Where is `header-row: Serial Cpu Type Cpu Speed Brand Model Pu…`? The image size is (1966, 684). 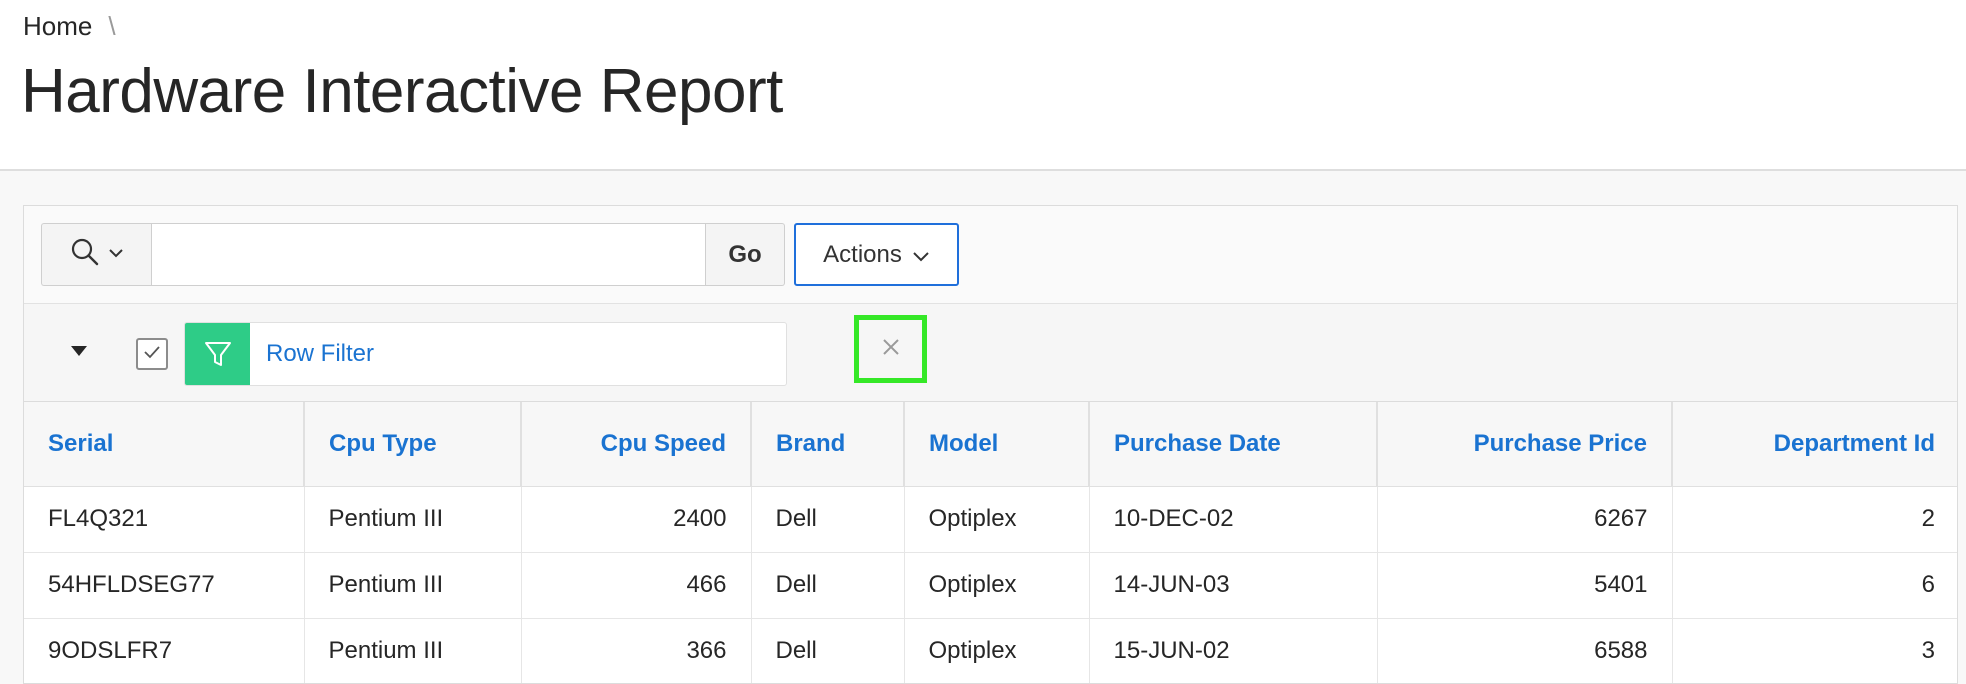 header-row: Serial Cpu Type Cpu Speed Brand Model Pu… is located at coordinates (990, 444).